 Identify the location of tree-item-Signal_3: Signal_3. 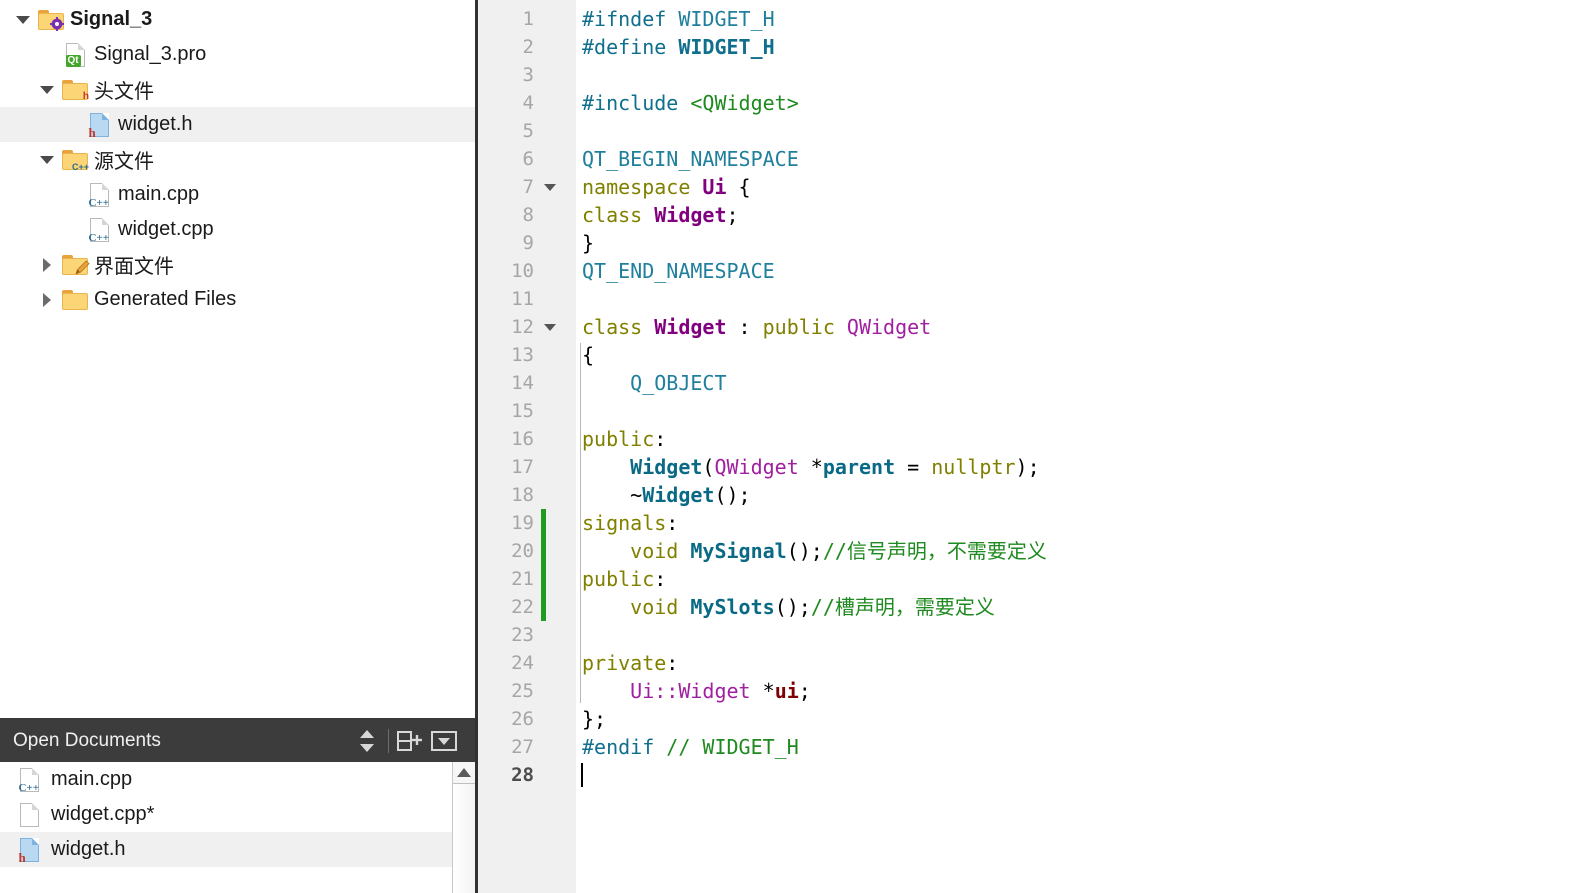
(237, 19).